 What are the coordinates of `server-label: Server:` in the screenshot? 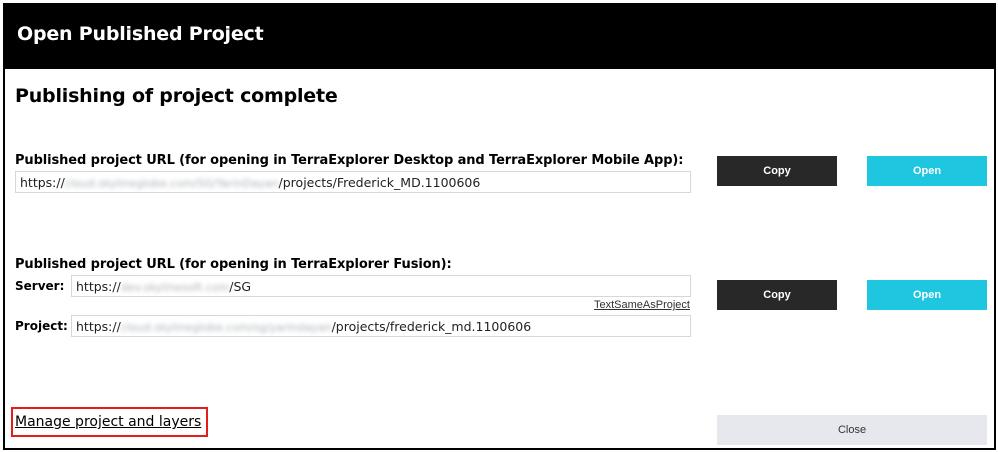 It's located at (40, 286).